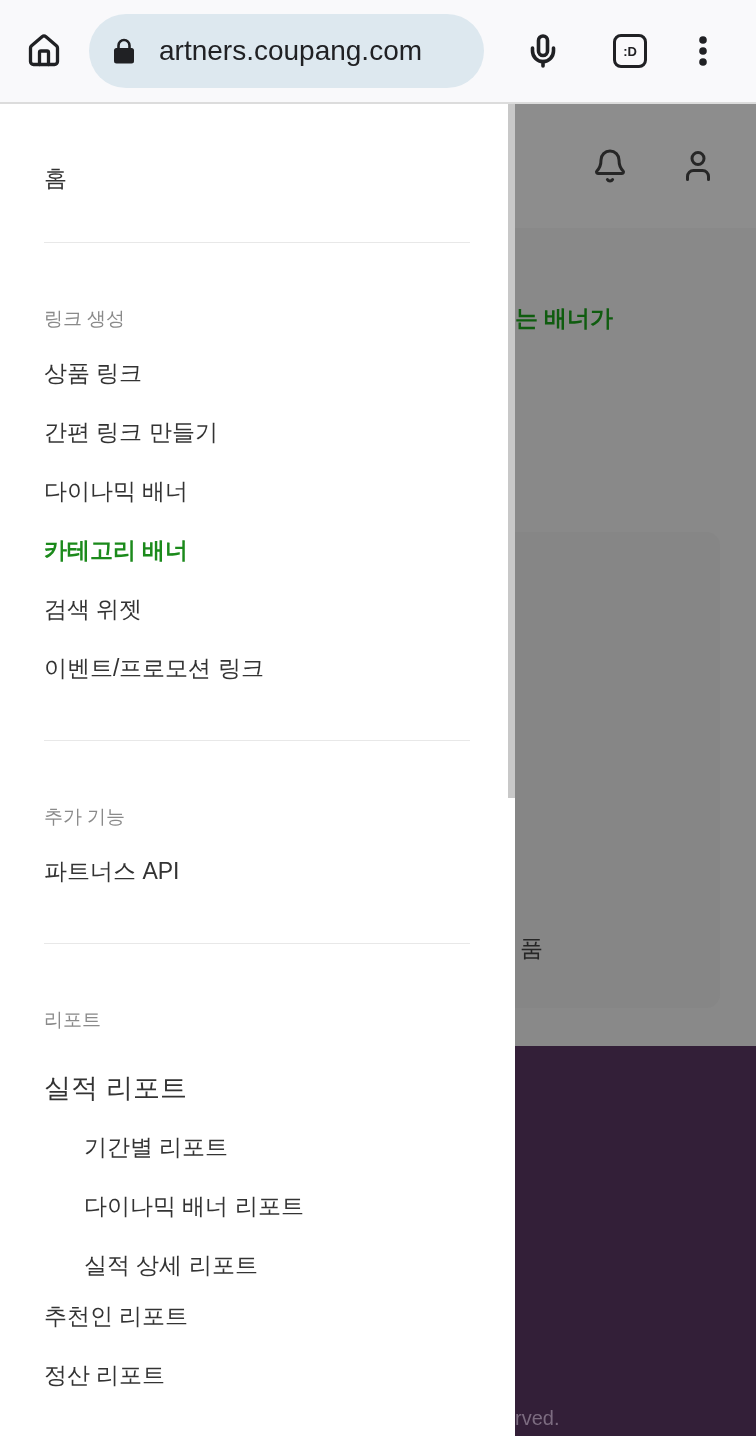 The image size is (756, 1436). Describe the element at coordinates (156, 1147) in the screenshot. I see `submenu-item: 기간별 리포트` at that location.